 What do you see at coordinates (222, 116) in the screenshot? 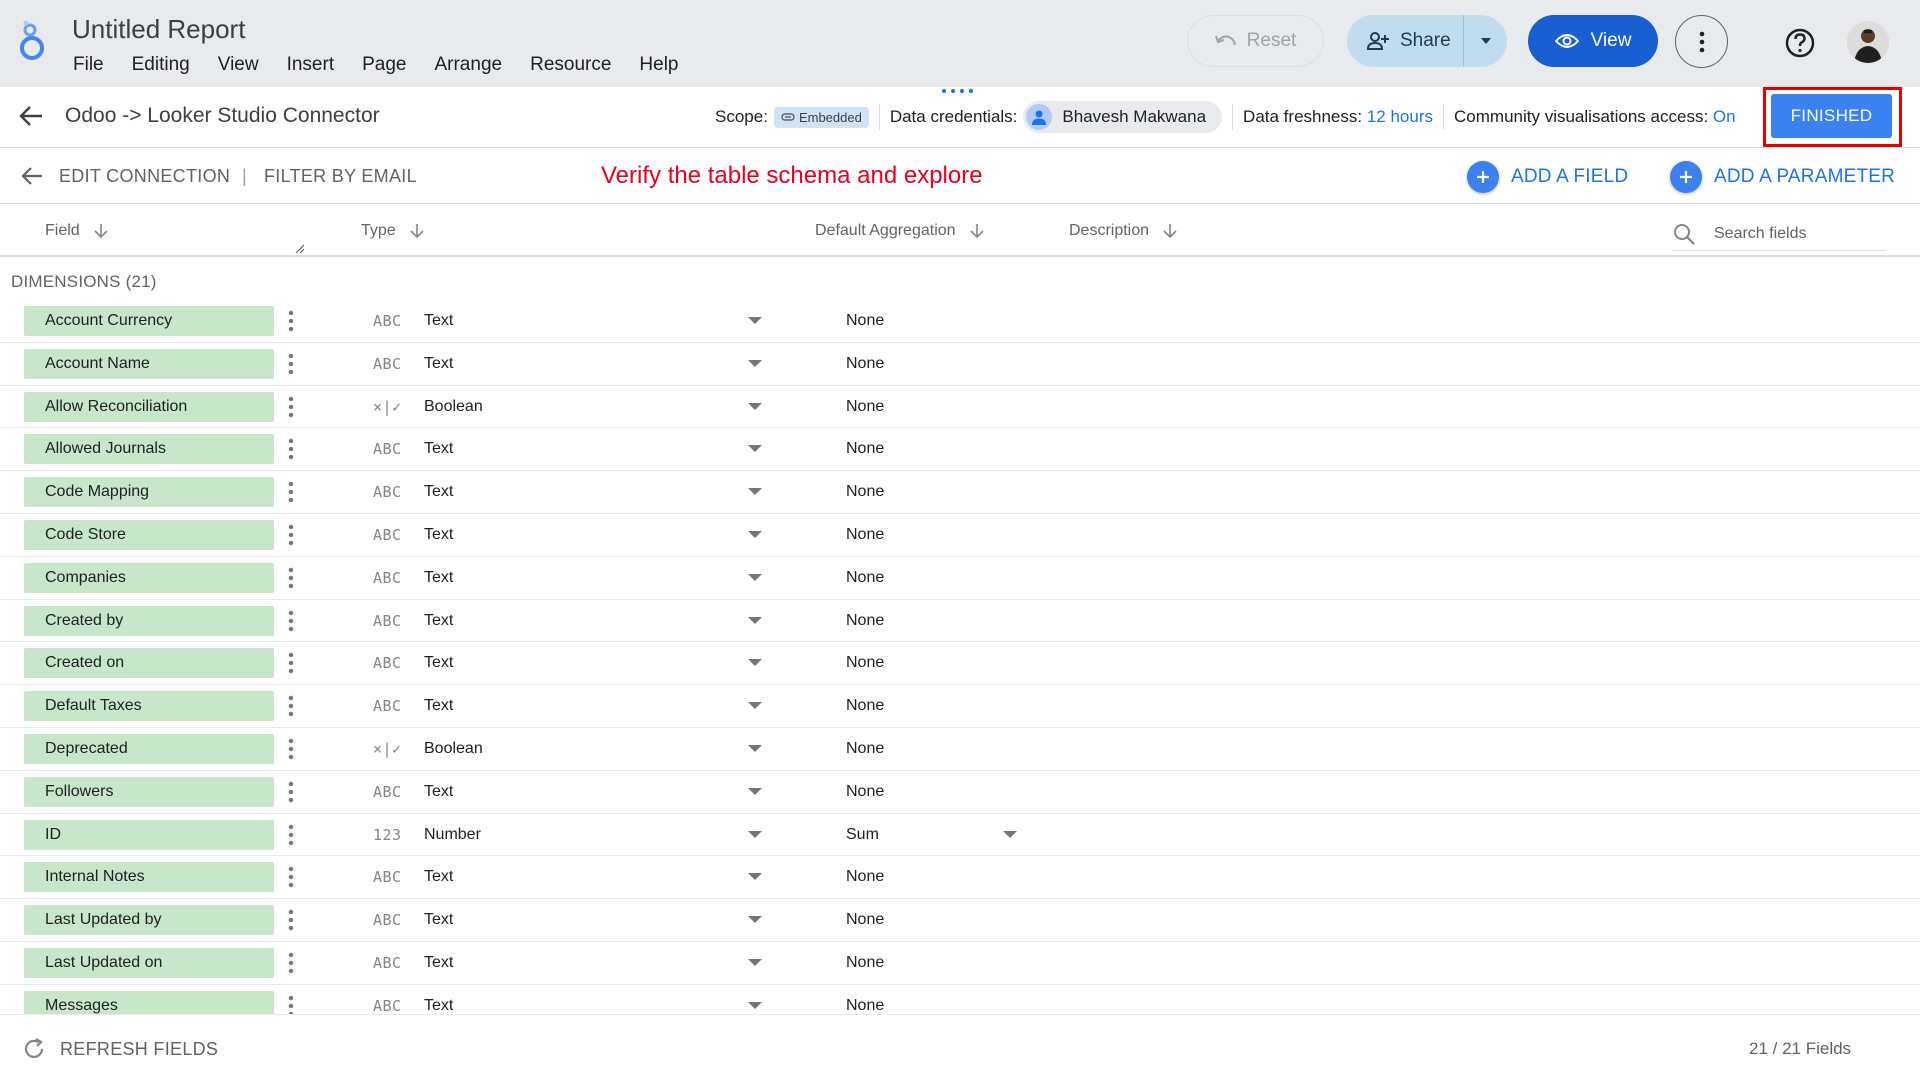
I see `data-source-title: Odoo -> Looker Studio Connector` at bounding box center [222, 116].